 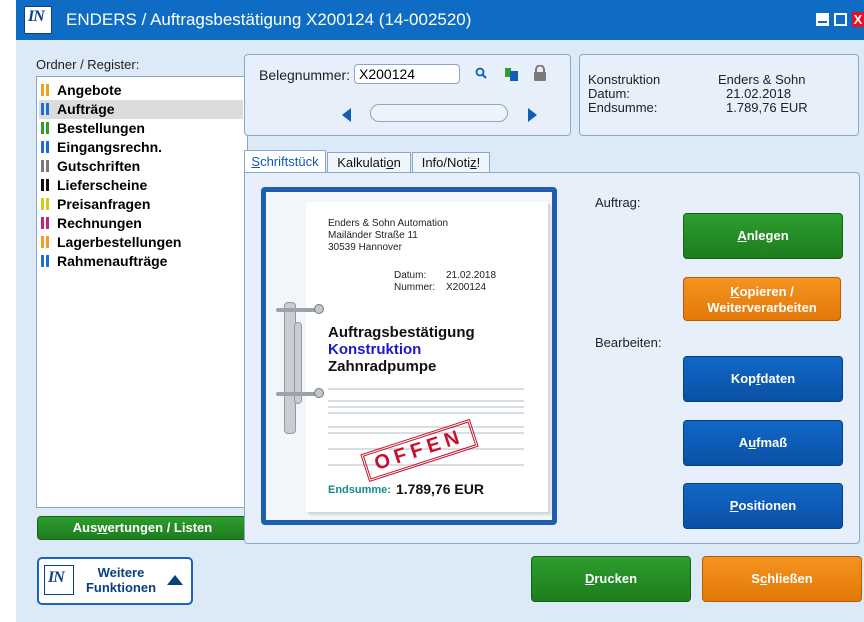 What do you see at coordinates (762, 79) in the screenshot?
I see `summary-value-customer: Enders & Sohn` at bounding box center [762, 79].